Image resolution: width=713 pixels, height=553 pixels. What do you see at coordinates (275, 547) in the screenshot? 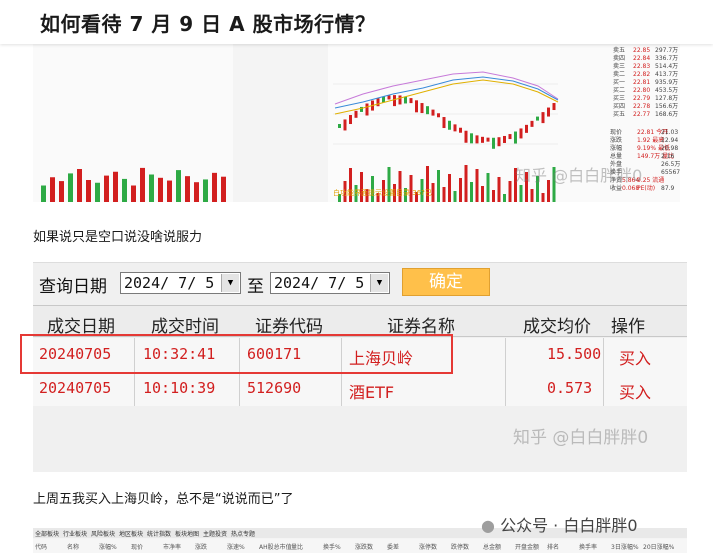
I see `sector-column-header: AH股总市值` at bounding box center [275, 547].